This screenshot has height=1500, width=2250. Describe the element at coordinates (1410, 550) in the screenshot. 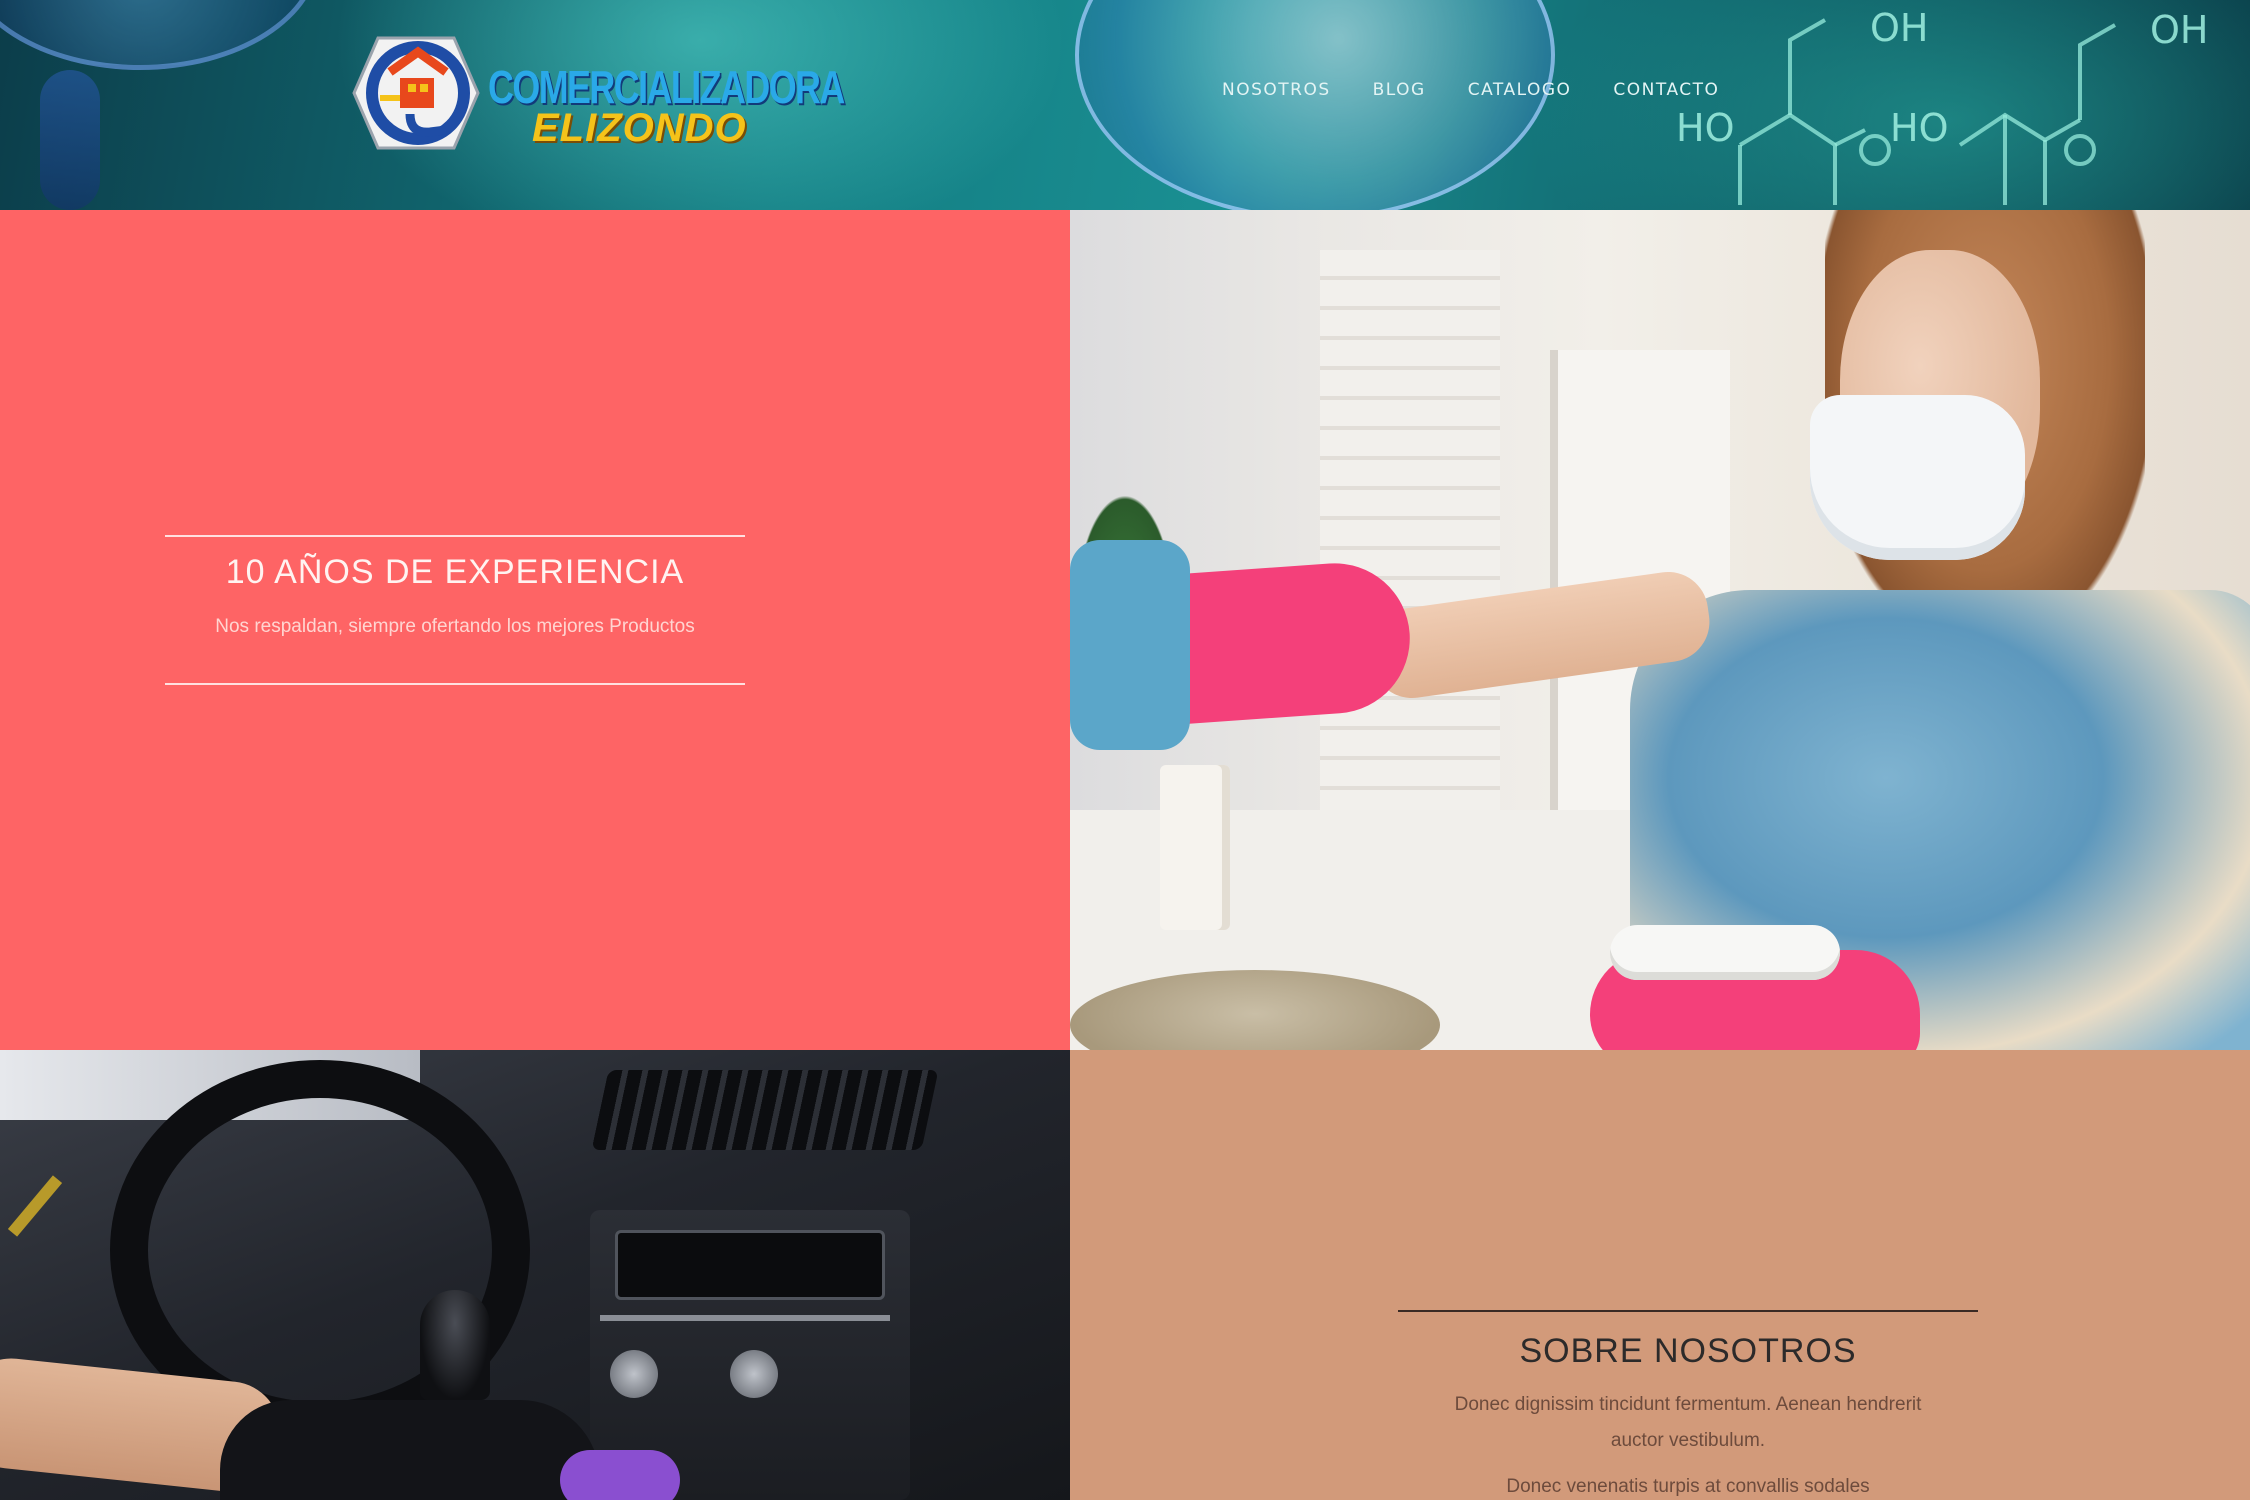

I see `brick-wall` at that location.